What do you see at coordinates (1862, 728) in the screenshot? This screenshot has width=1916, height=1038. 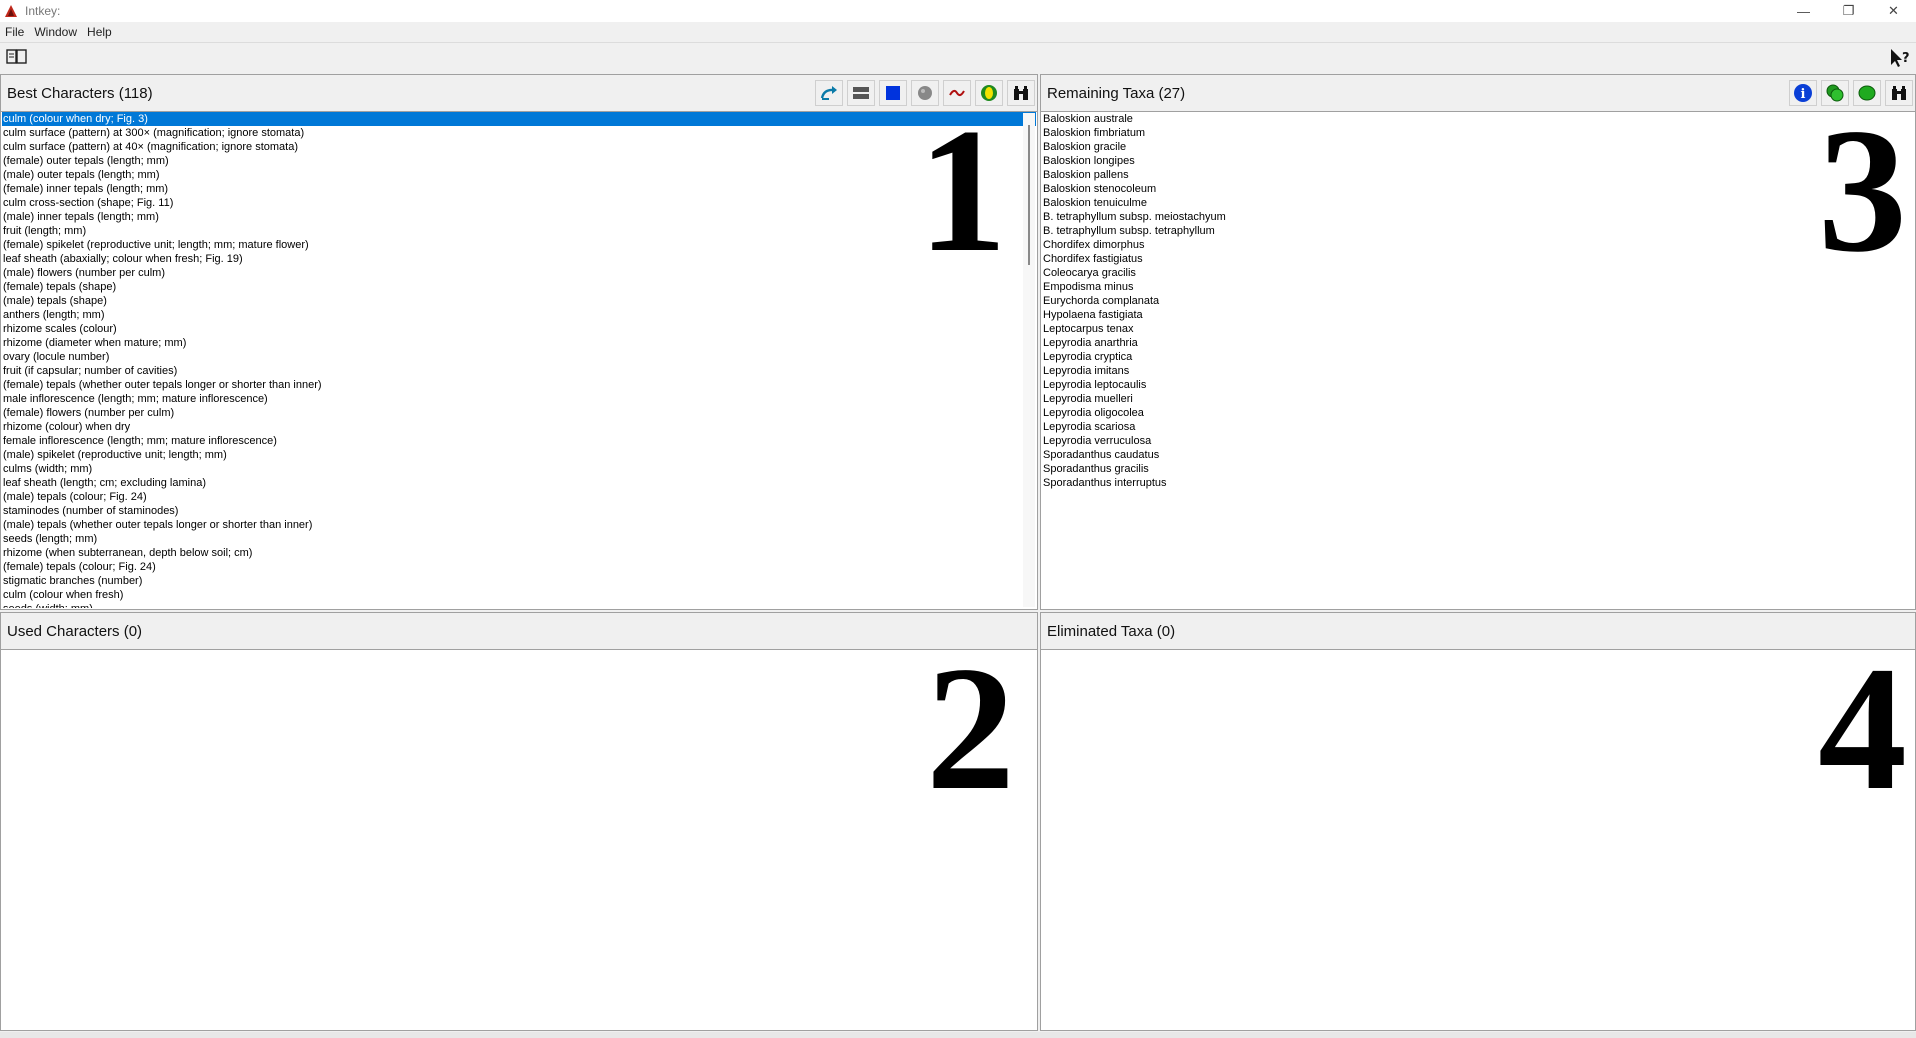 I see `pane-marker-4: 4` at bounding box center [1862, 728].